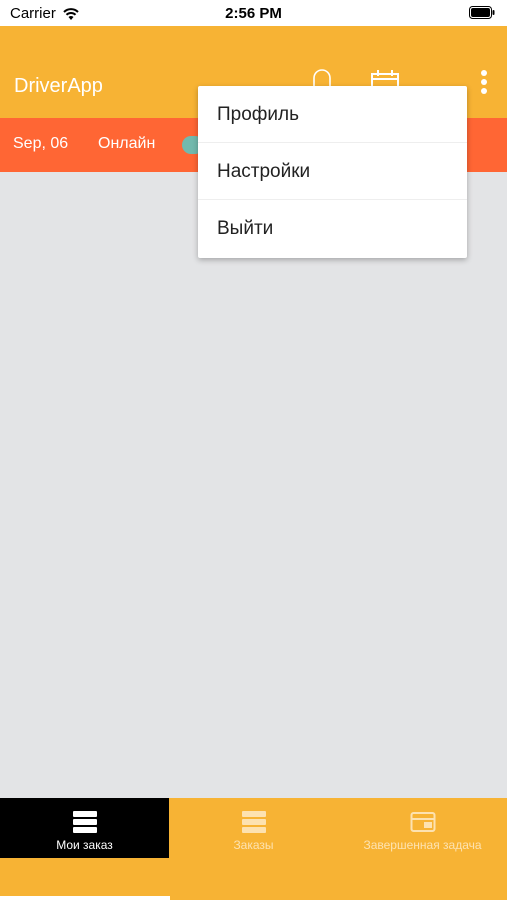  What do you see at coordinates (85, 898) in the screenshot?
I see `home-indicator` at bounding box center [85, 898].